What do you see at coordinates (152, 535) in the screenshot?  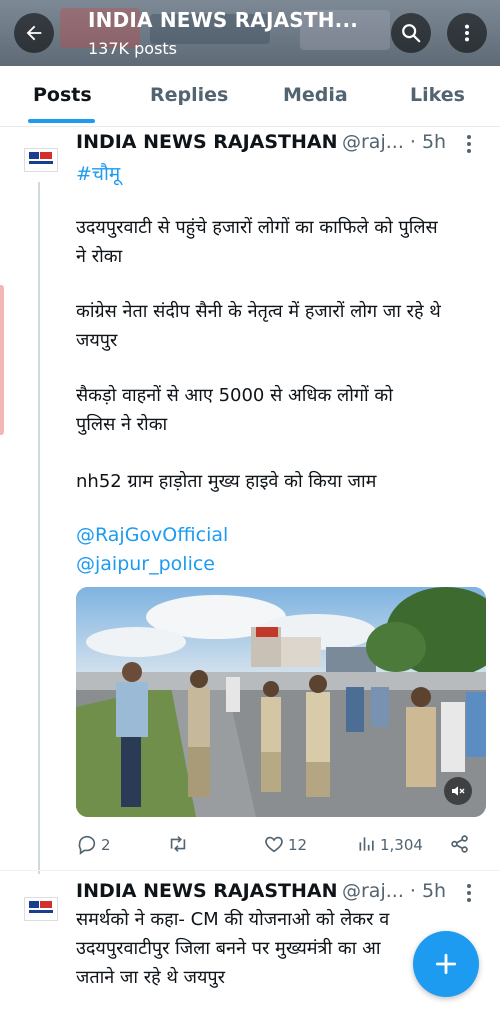 I see `mention-link: @RajGovOfficial` at bounding box center [152, 535].